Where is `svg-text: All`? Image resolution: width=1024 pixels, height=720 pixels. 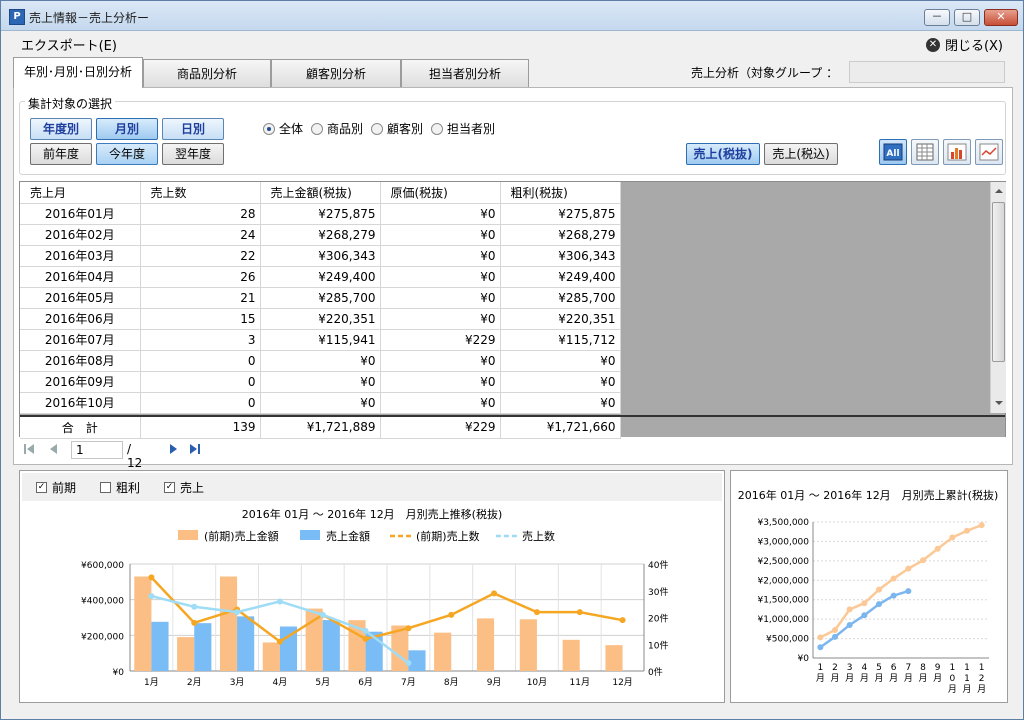
svg-text: All is located at coordinates (892, 154).